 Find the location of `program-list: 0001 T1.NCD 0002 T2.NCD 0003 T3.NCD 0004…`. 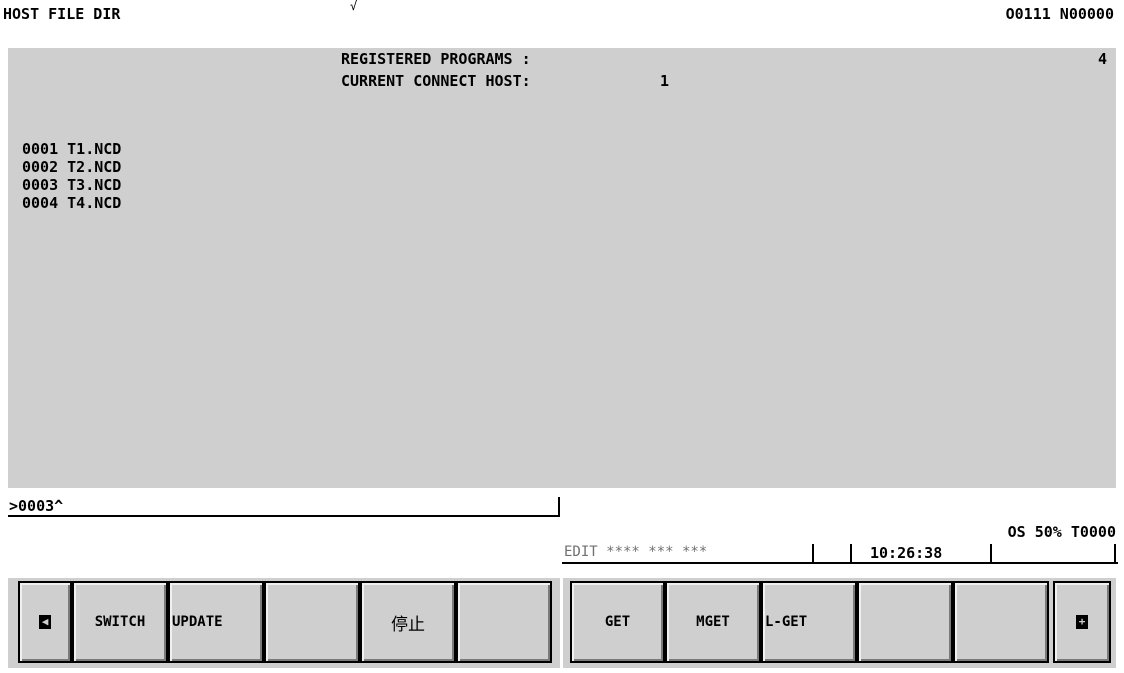

program-list: 0001 T1.NCD 0002 T2.NCD 0003 T3.NCD 0004… is located at coordinates (71, 176).